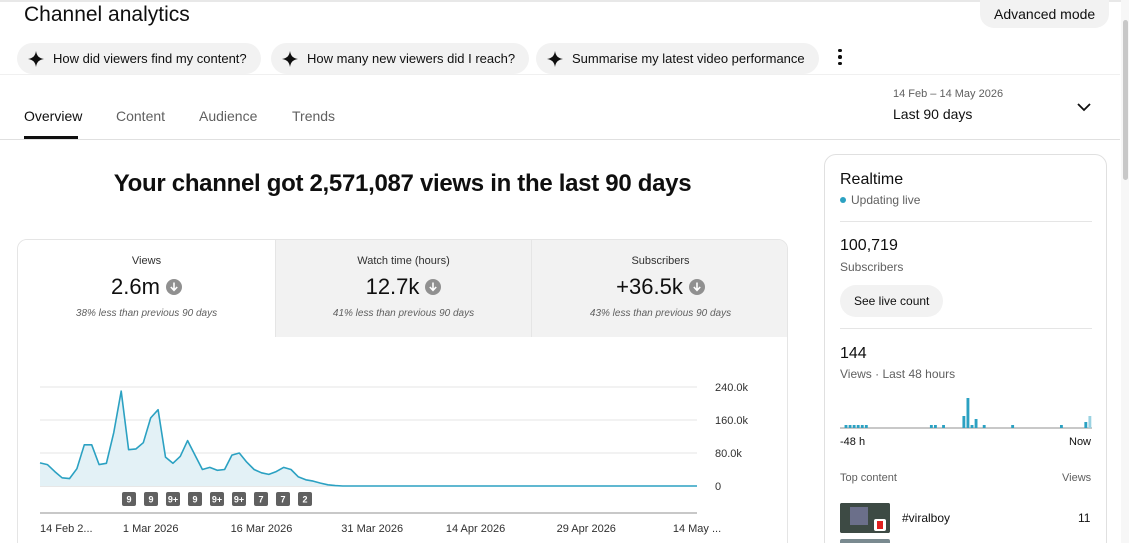 Image resolution: width=1129 pixels, height=543 pixels. What do you see at coordinates (898, 374) in the screenshot?
I see `realtime-views-label: Views · Last 48 hours` at bounding box center [898, 374].